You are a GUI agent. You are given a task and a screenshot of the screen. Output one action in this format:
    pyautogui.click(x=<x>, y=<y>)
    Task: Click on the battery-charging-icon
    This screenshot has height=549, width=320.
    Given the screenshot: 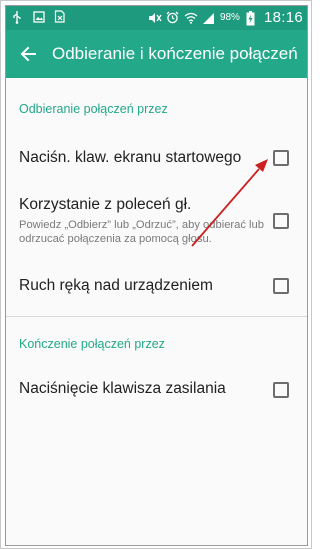 What is the action you would take?
    pyautogui.click(x=252, y=18)
    